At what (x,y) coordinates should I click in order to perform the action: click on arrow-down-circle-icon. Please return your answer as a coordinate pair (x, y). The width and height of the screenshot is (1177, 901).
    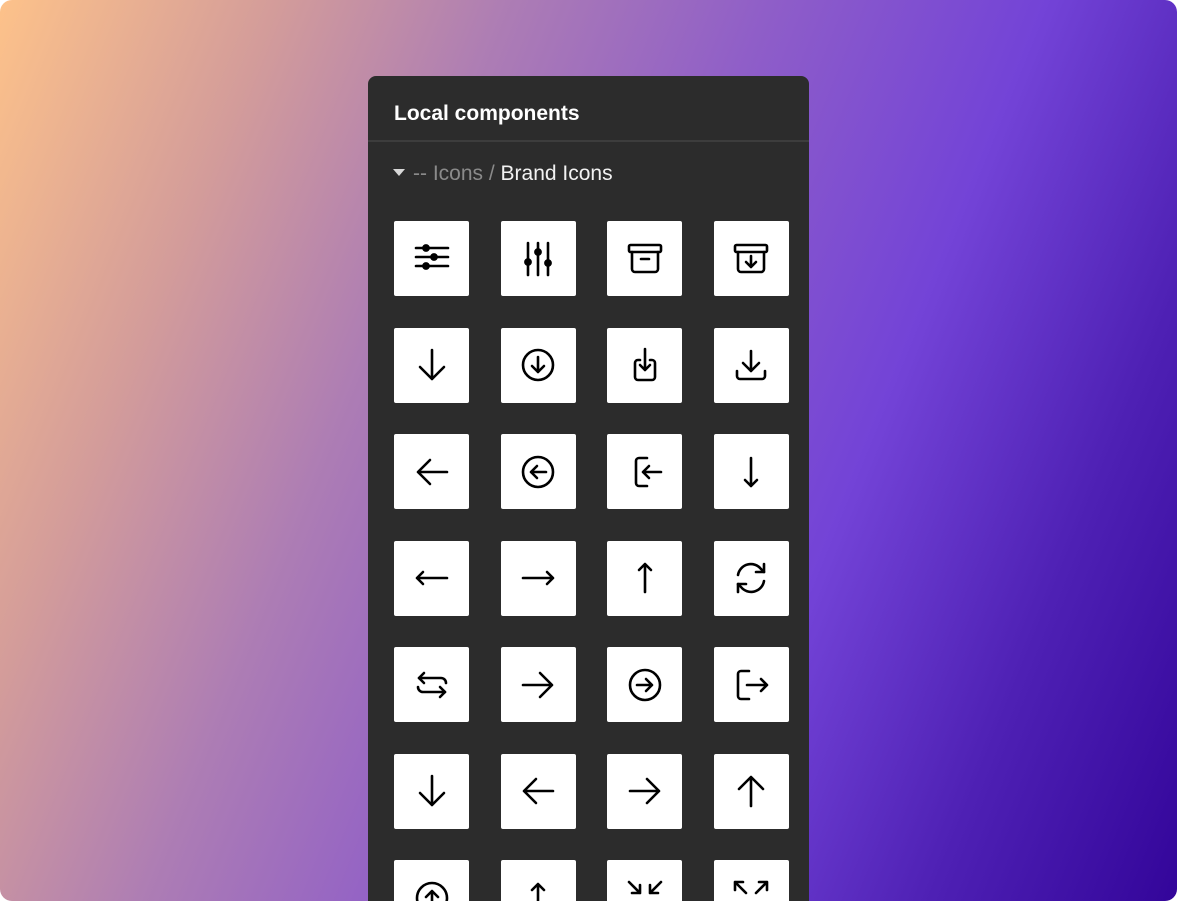
    Looking at the image, I should click on (538, 365).